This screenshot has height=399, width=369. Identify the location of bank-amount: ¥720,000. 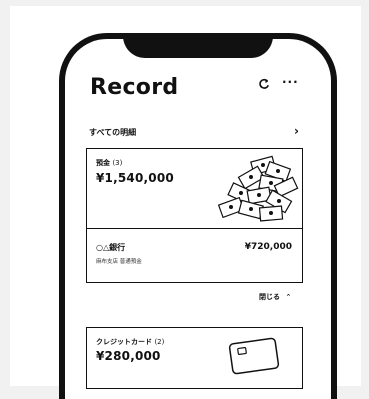
(268, 247).